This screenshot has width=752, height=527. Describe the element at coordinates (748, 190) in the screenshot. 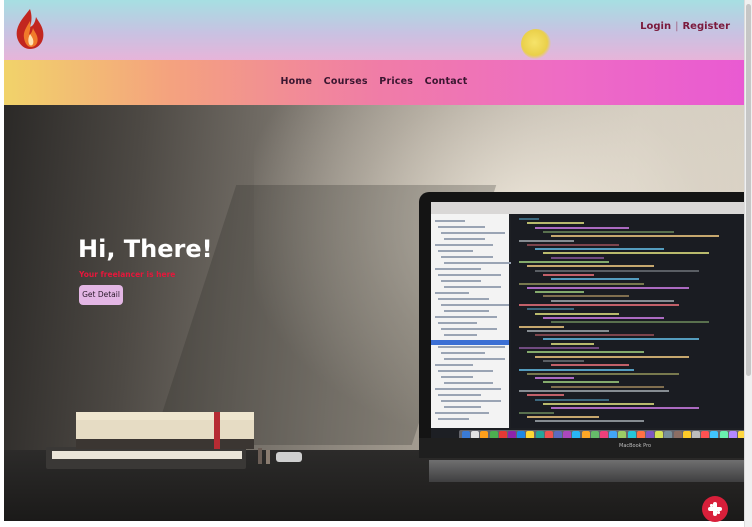

I see `scrollbar-thumb` at that location.